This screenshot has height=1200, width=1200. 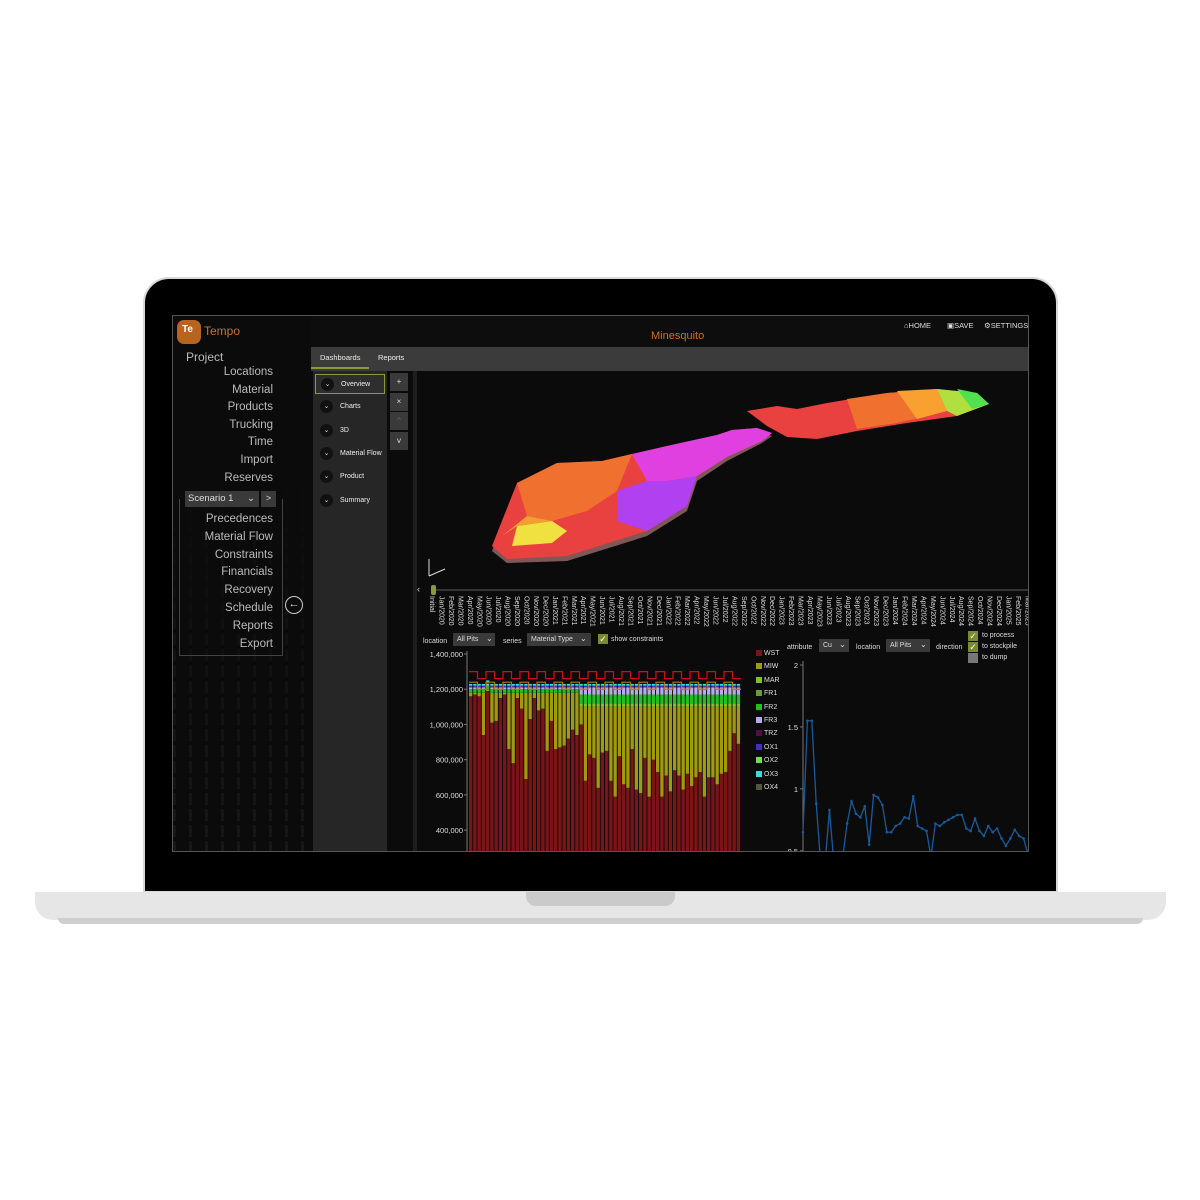 What do you see at coordinates (686, 611) in the screenshot?
I see `timeline-label: Mar/2022` at bounding box center [686, 611].